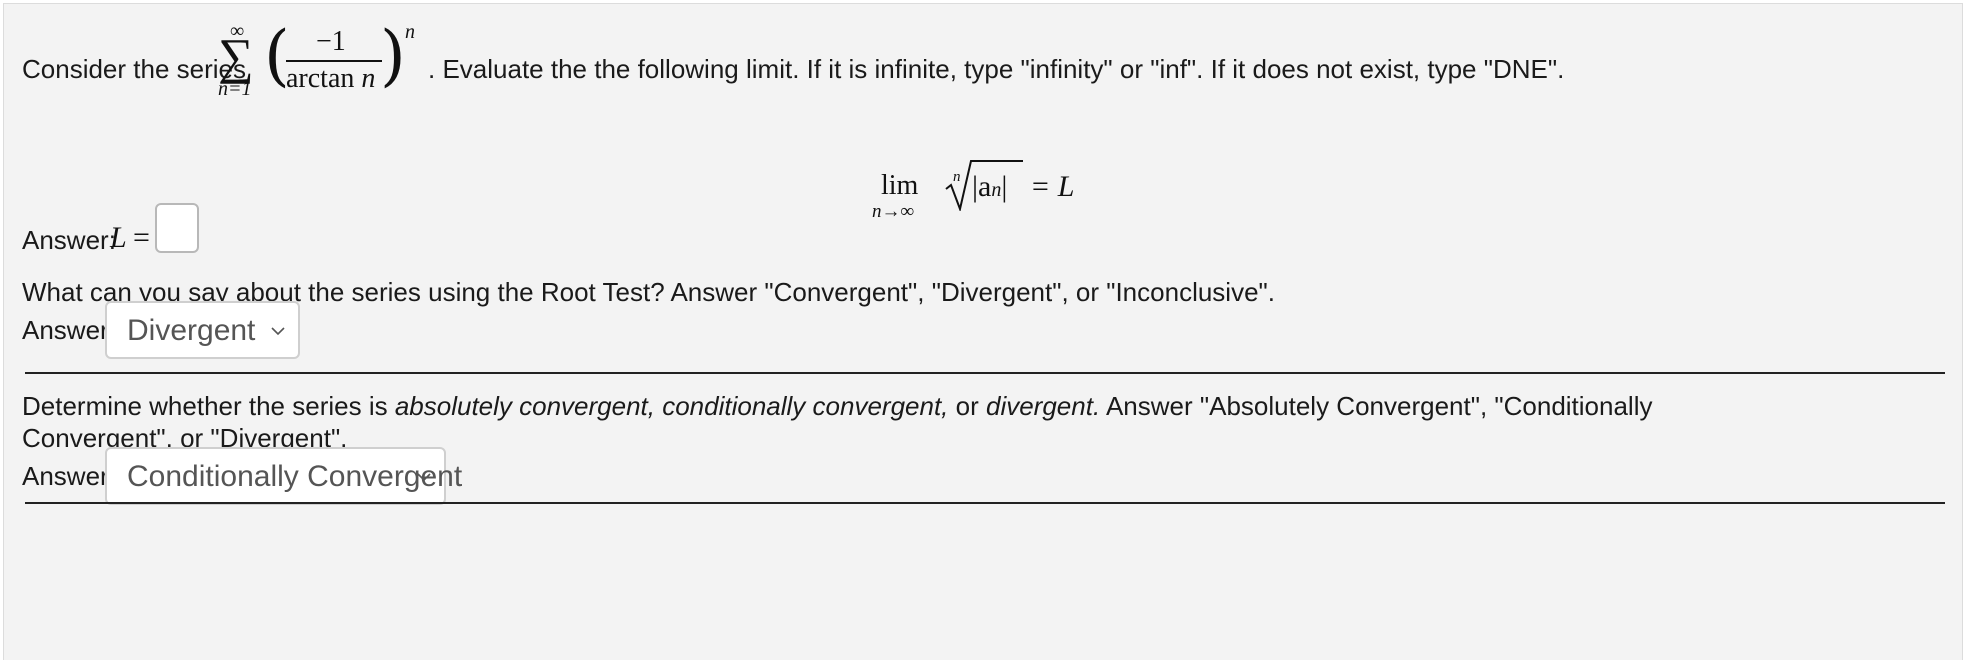 This screenshot has width=1966, height=660. I want to click on convergence-type-selected-value: Conditionally Convergent, so click(295, 476).